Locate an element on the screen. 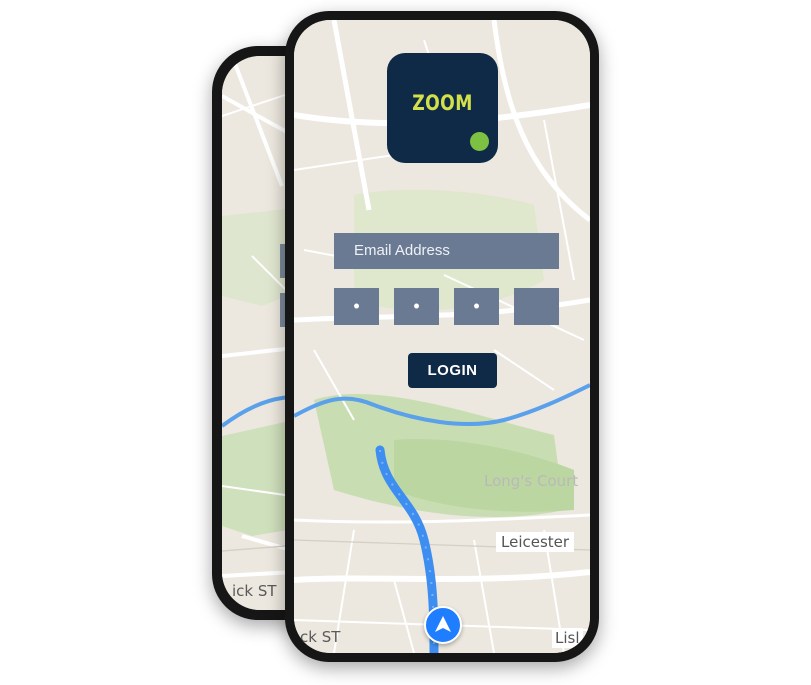  login-button: LOGIN is located at coordinates (452, 370).